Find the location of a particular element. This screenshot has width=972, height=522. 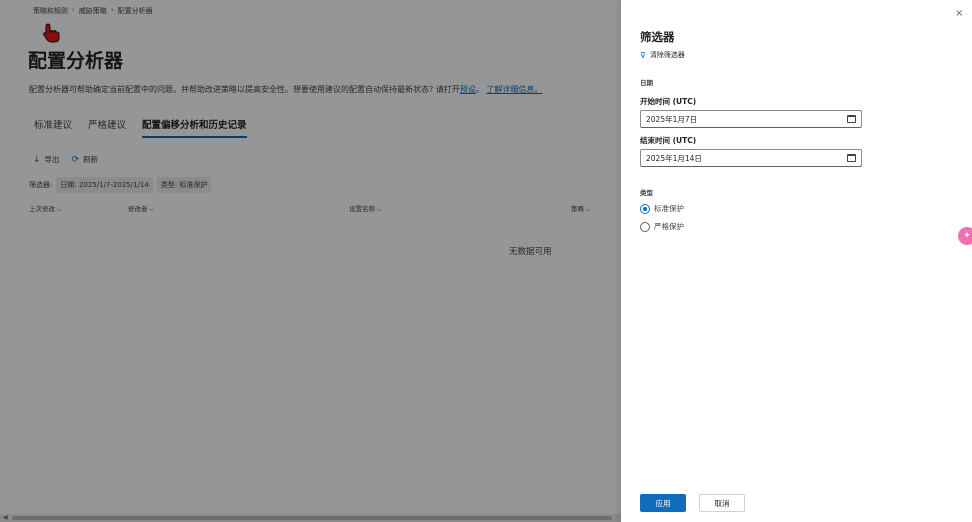

tab-list: 标准建议 严格建议 配置偏移分析和历史记录 is located at coordinates (140, 127).